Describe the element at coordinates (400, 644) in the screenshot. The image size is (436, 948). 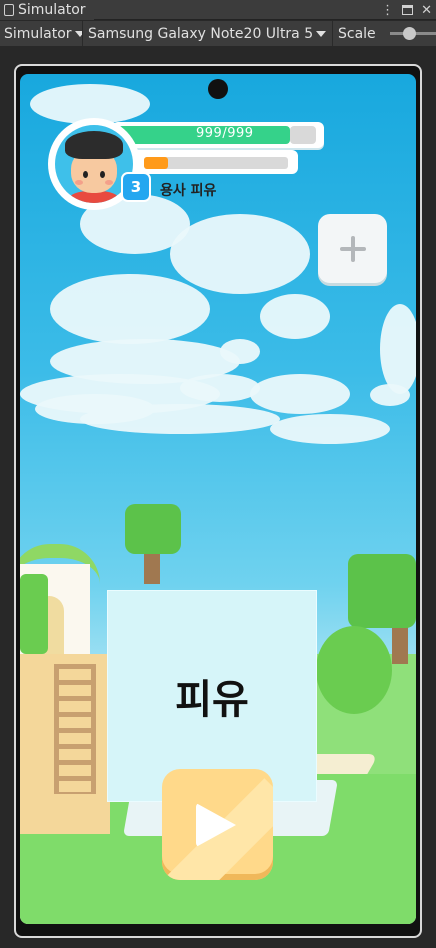
I see `tree-trunk` at that location.